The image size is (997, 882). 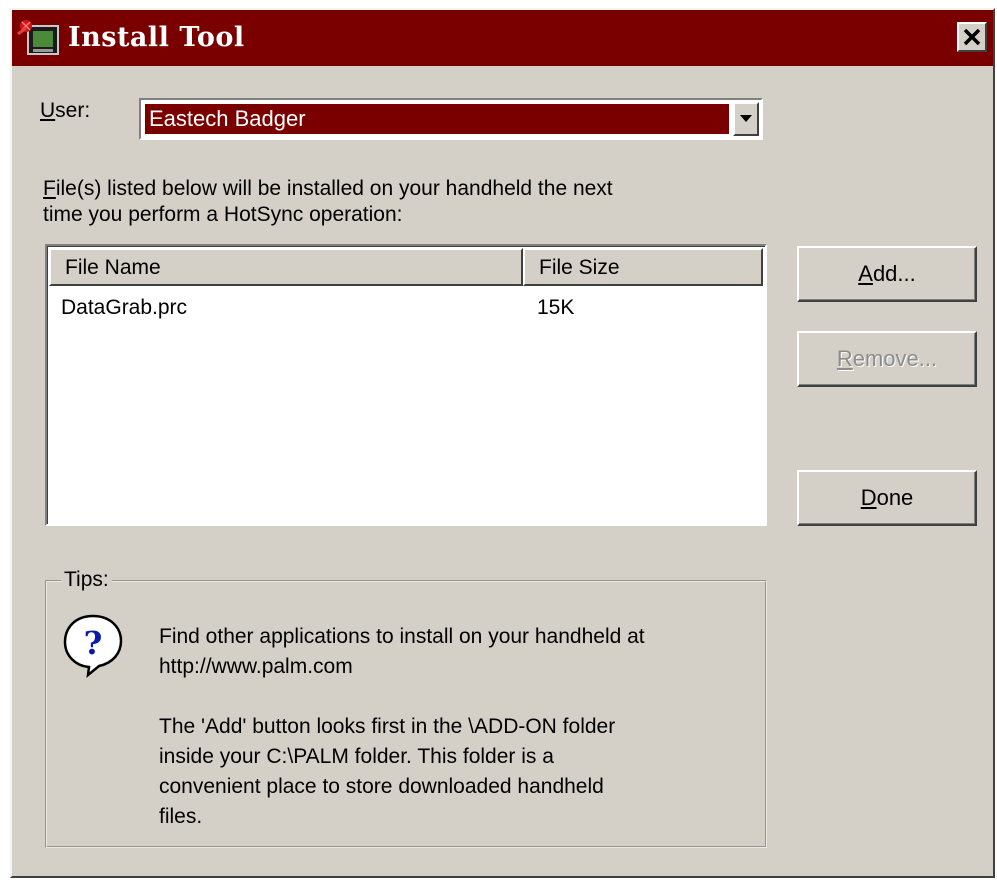 I want to click on close-icon, so click(x=972, y=37).